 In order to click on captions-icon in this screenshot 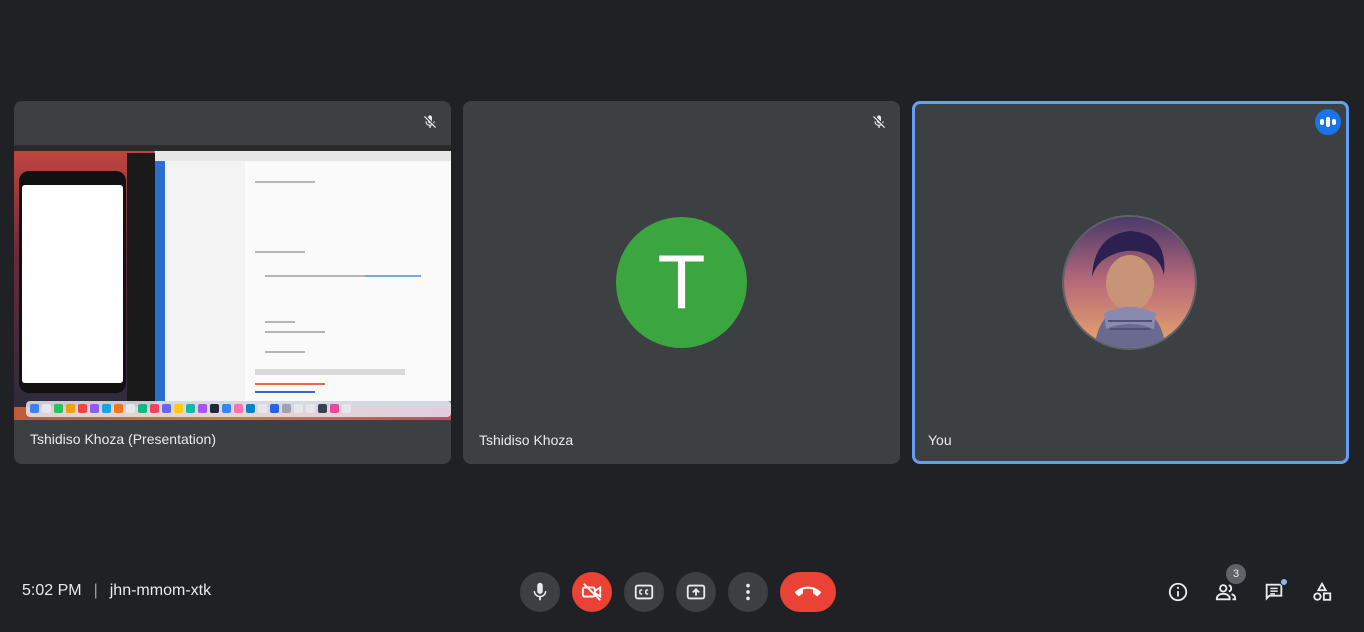, I will do `click(644, 592)`.